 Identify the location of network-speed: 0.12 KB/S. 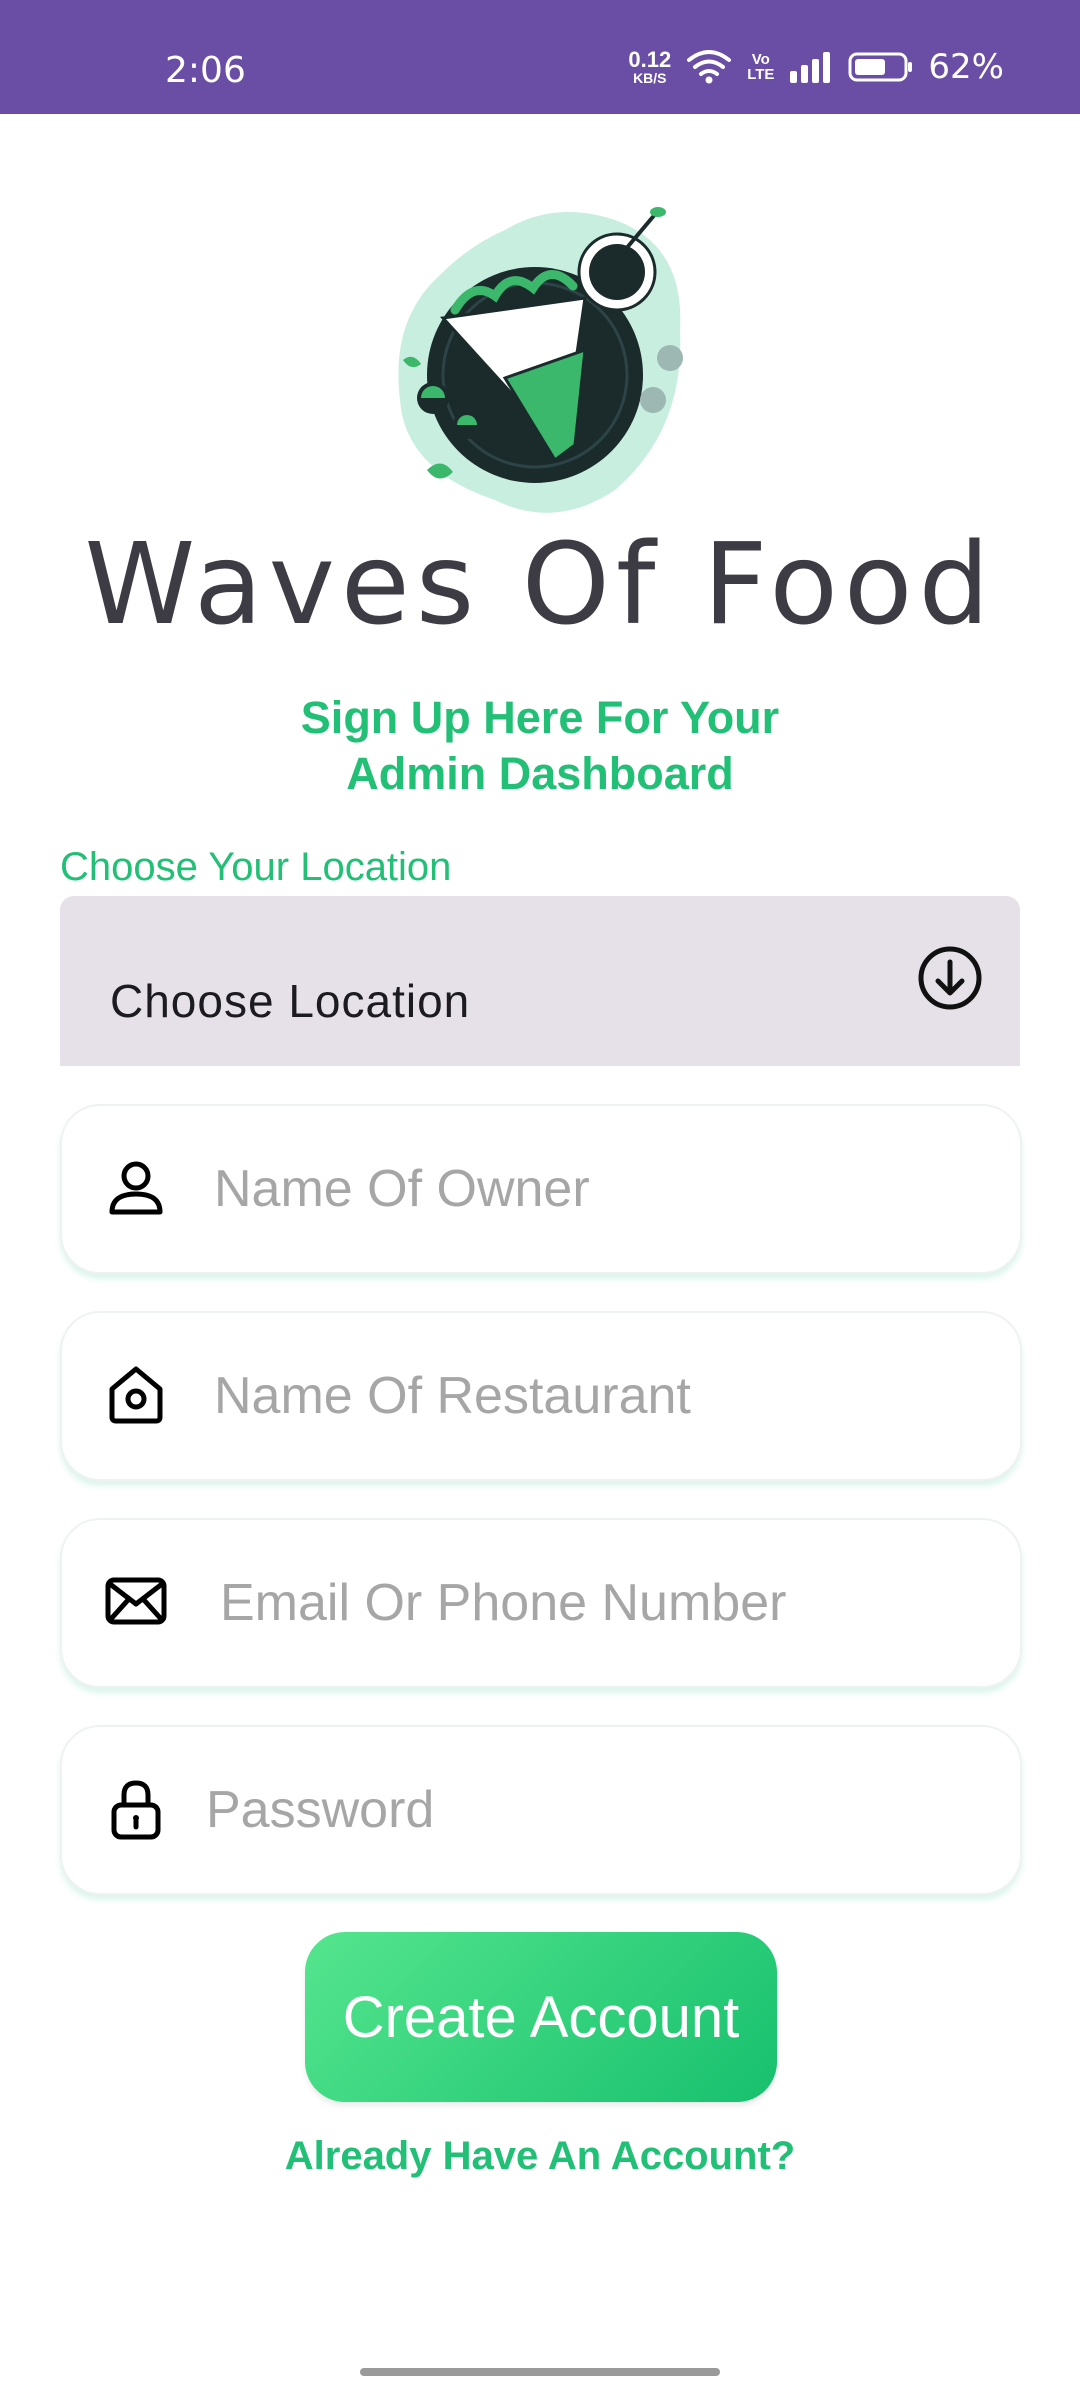
(650, 66).